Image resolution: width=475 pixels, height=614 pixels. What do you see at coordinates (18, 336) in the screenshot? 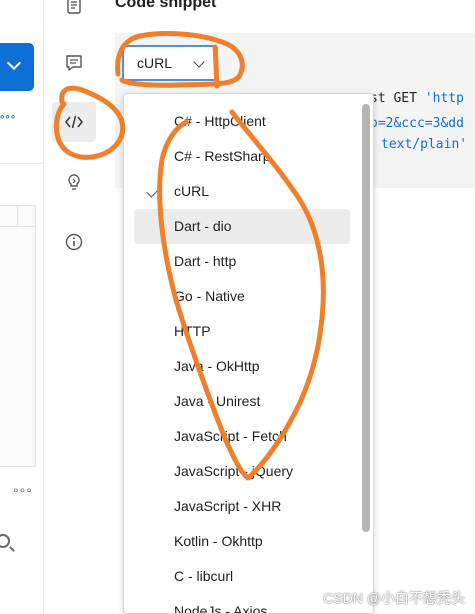
I see `left-panel-table` at bounding box center [18, 336].